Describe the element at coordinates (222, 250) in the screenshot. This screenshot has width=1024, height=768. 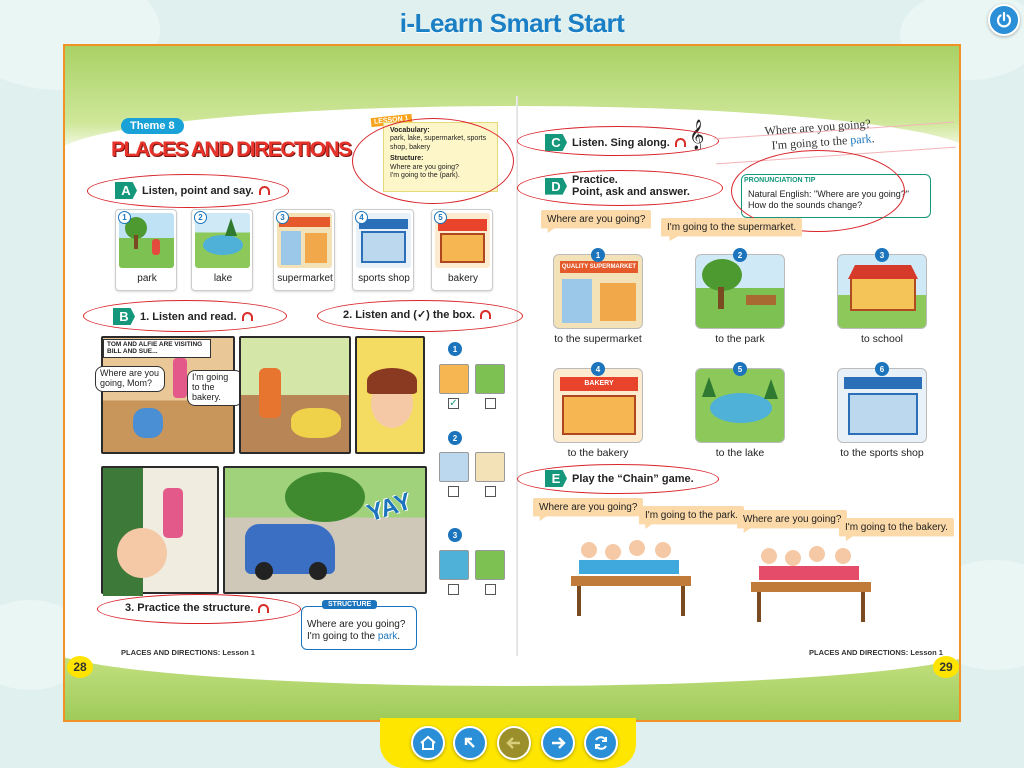
I see `vocab-card-lake: 2 lake` at that location.